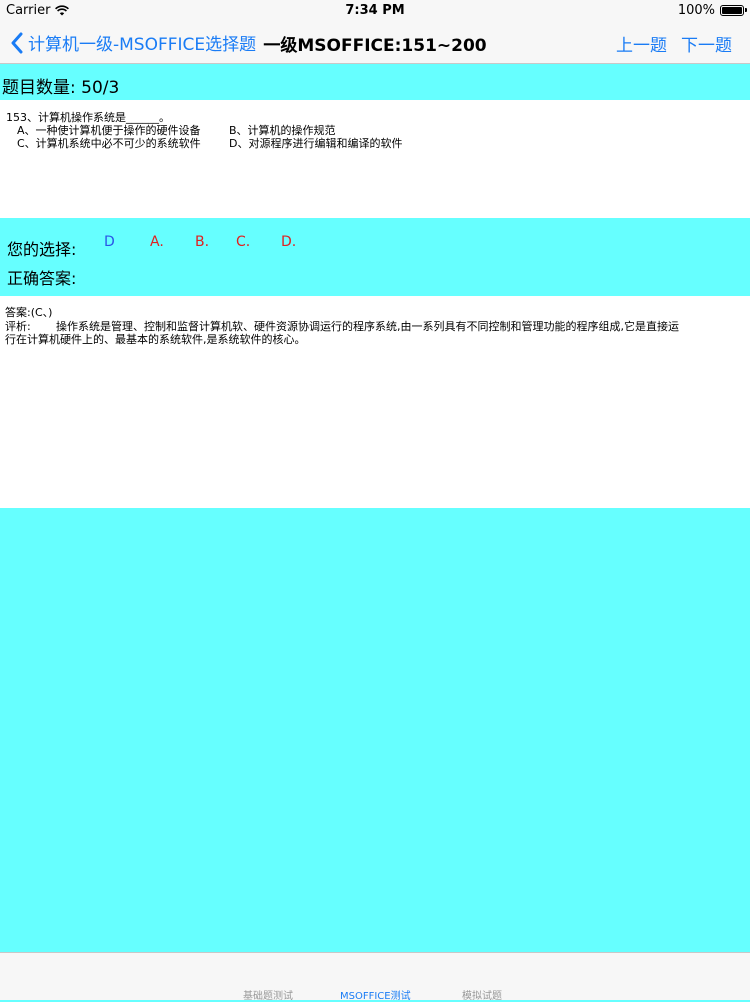  What do you see at coordinates (109, 242) in the screenshot?
I see `selected-choice: D` at bounding box center [109, 242].